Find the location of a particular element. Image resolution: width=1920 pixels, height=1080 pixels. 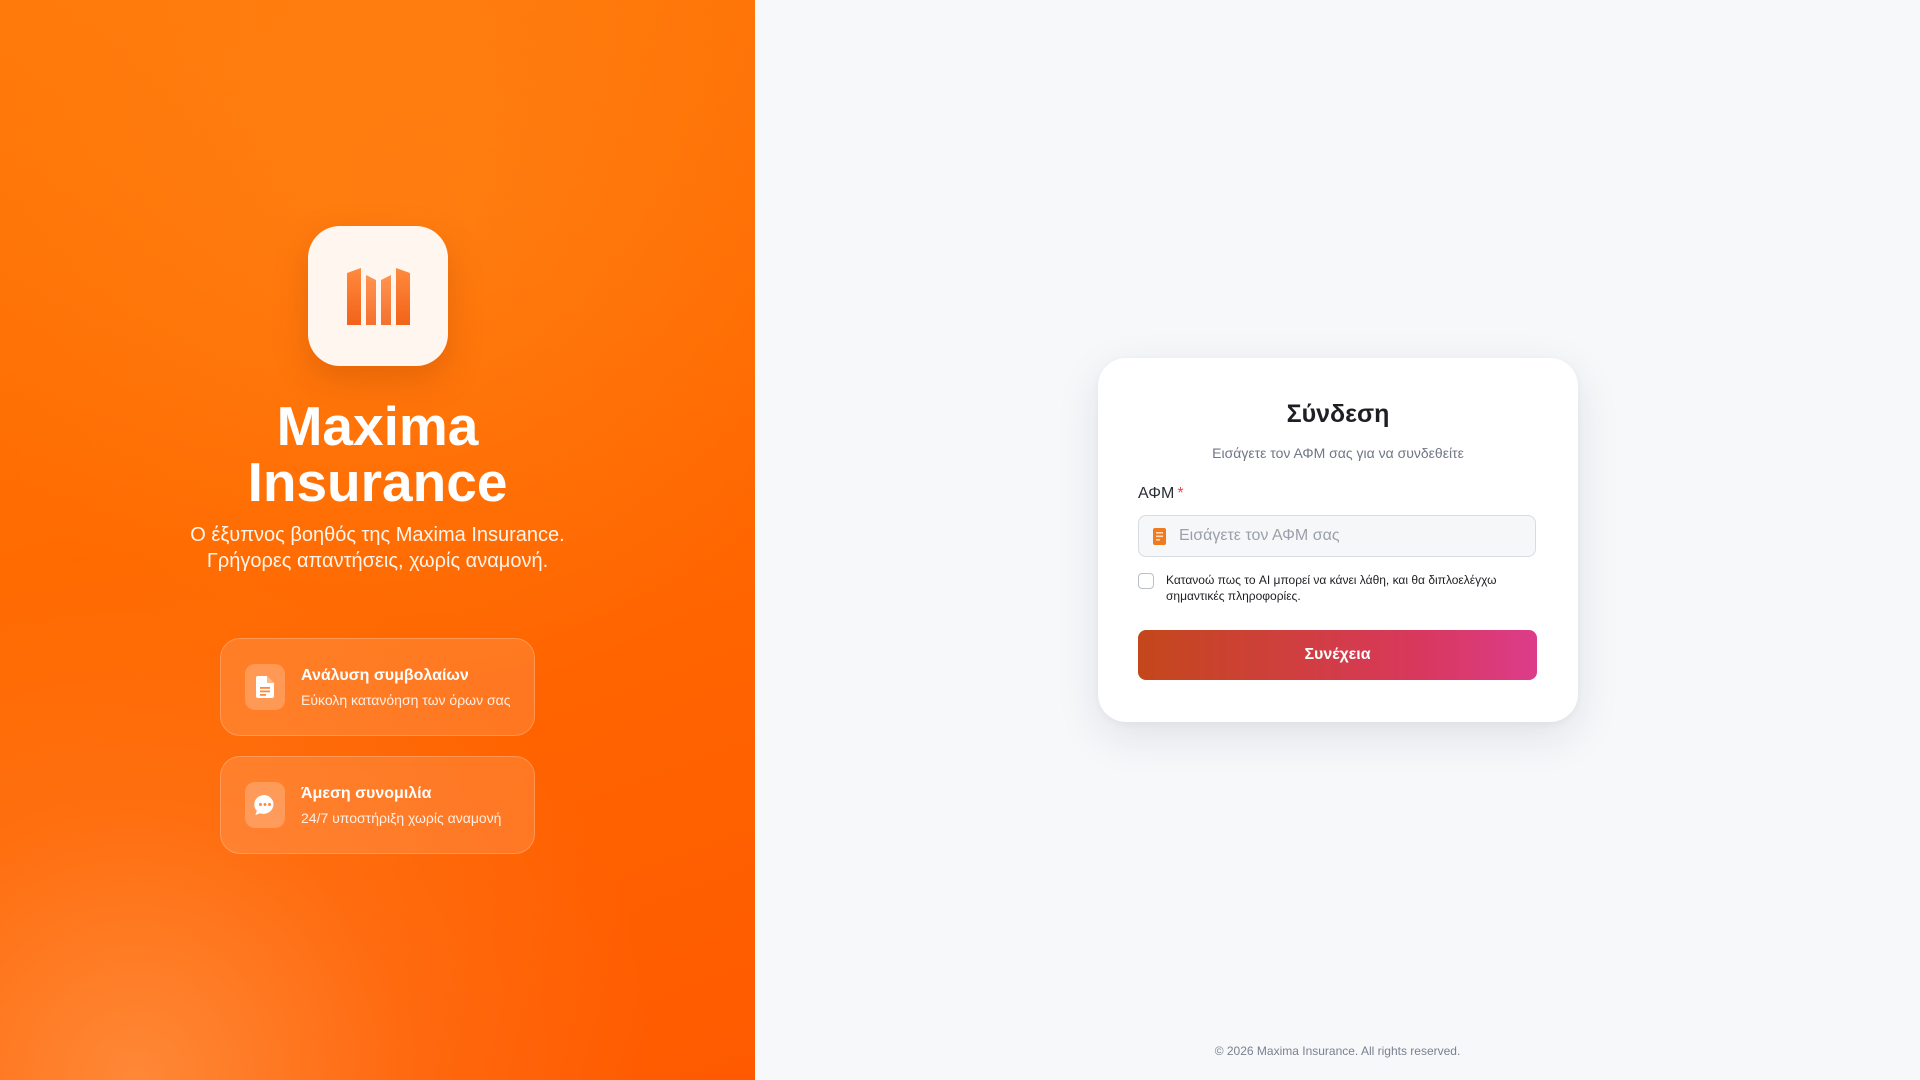

maxima-m-logo-icon is located at coordinates (378, 296).